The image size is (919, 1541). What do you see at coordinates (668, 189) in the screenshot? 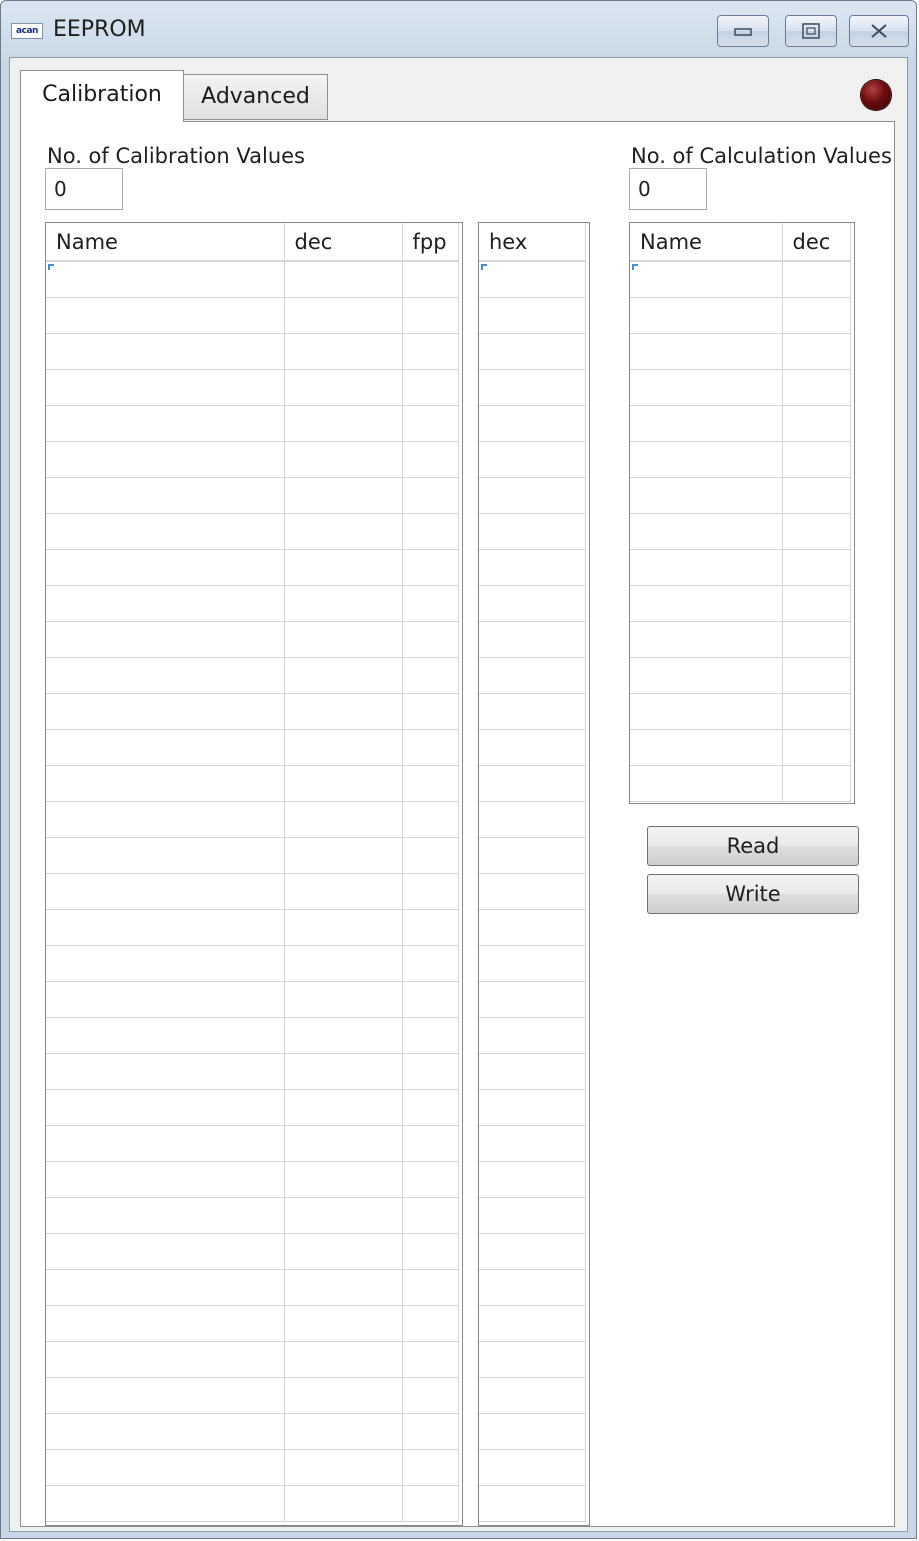
I see `calculation-count-input: 0` at bounding box center [668, 189].